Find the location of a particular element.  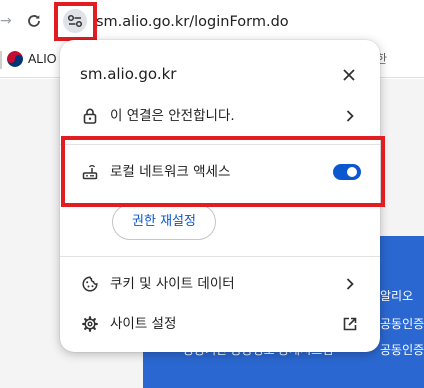

cookies-site-data-label: 쿠키 및 사이트 데이터 is located at coordinates (172, 284).